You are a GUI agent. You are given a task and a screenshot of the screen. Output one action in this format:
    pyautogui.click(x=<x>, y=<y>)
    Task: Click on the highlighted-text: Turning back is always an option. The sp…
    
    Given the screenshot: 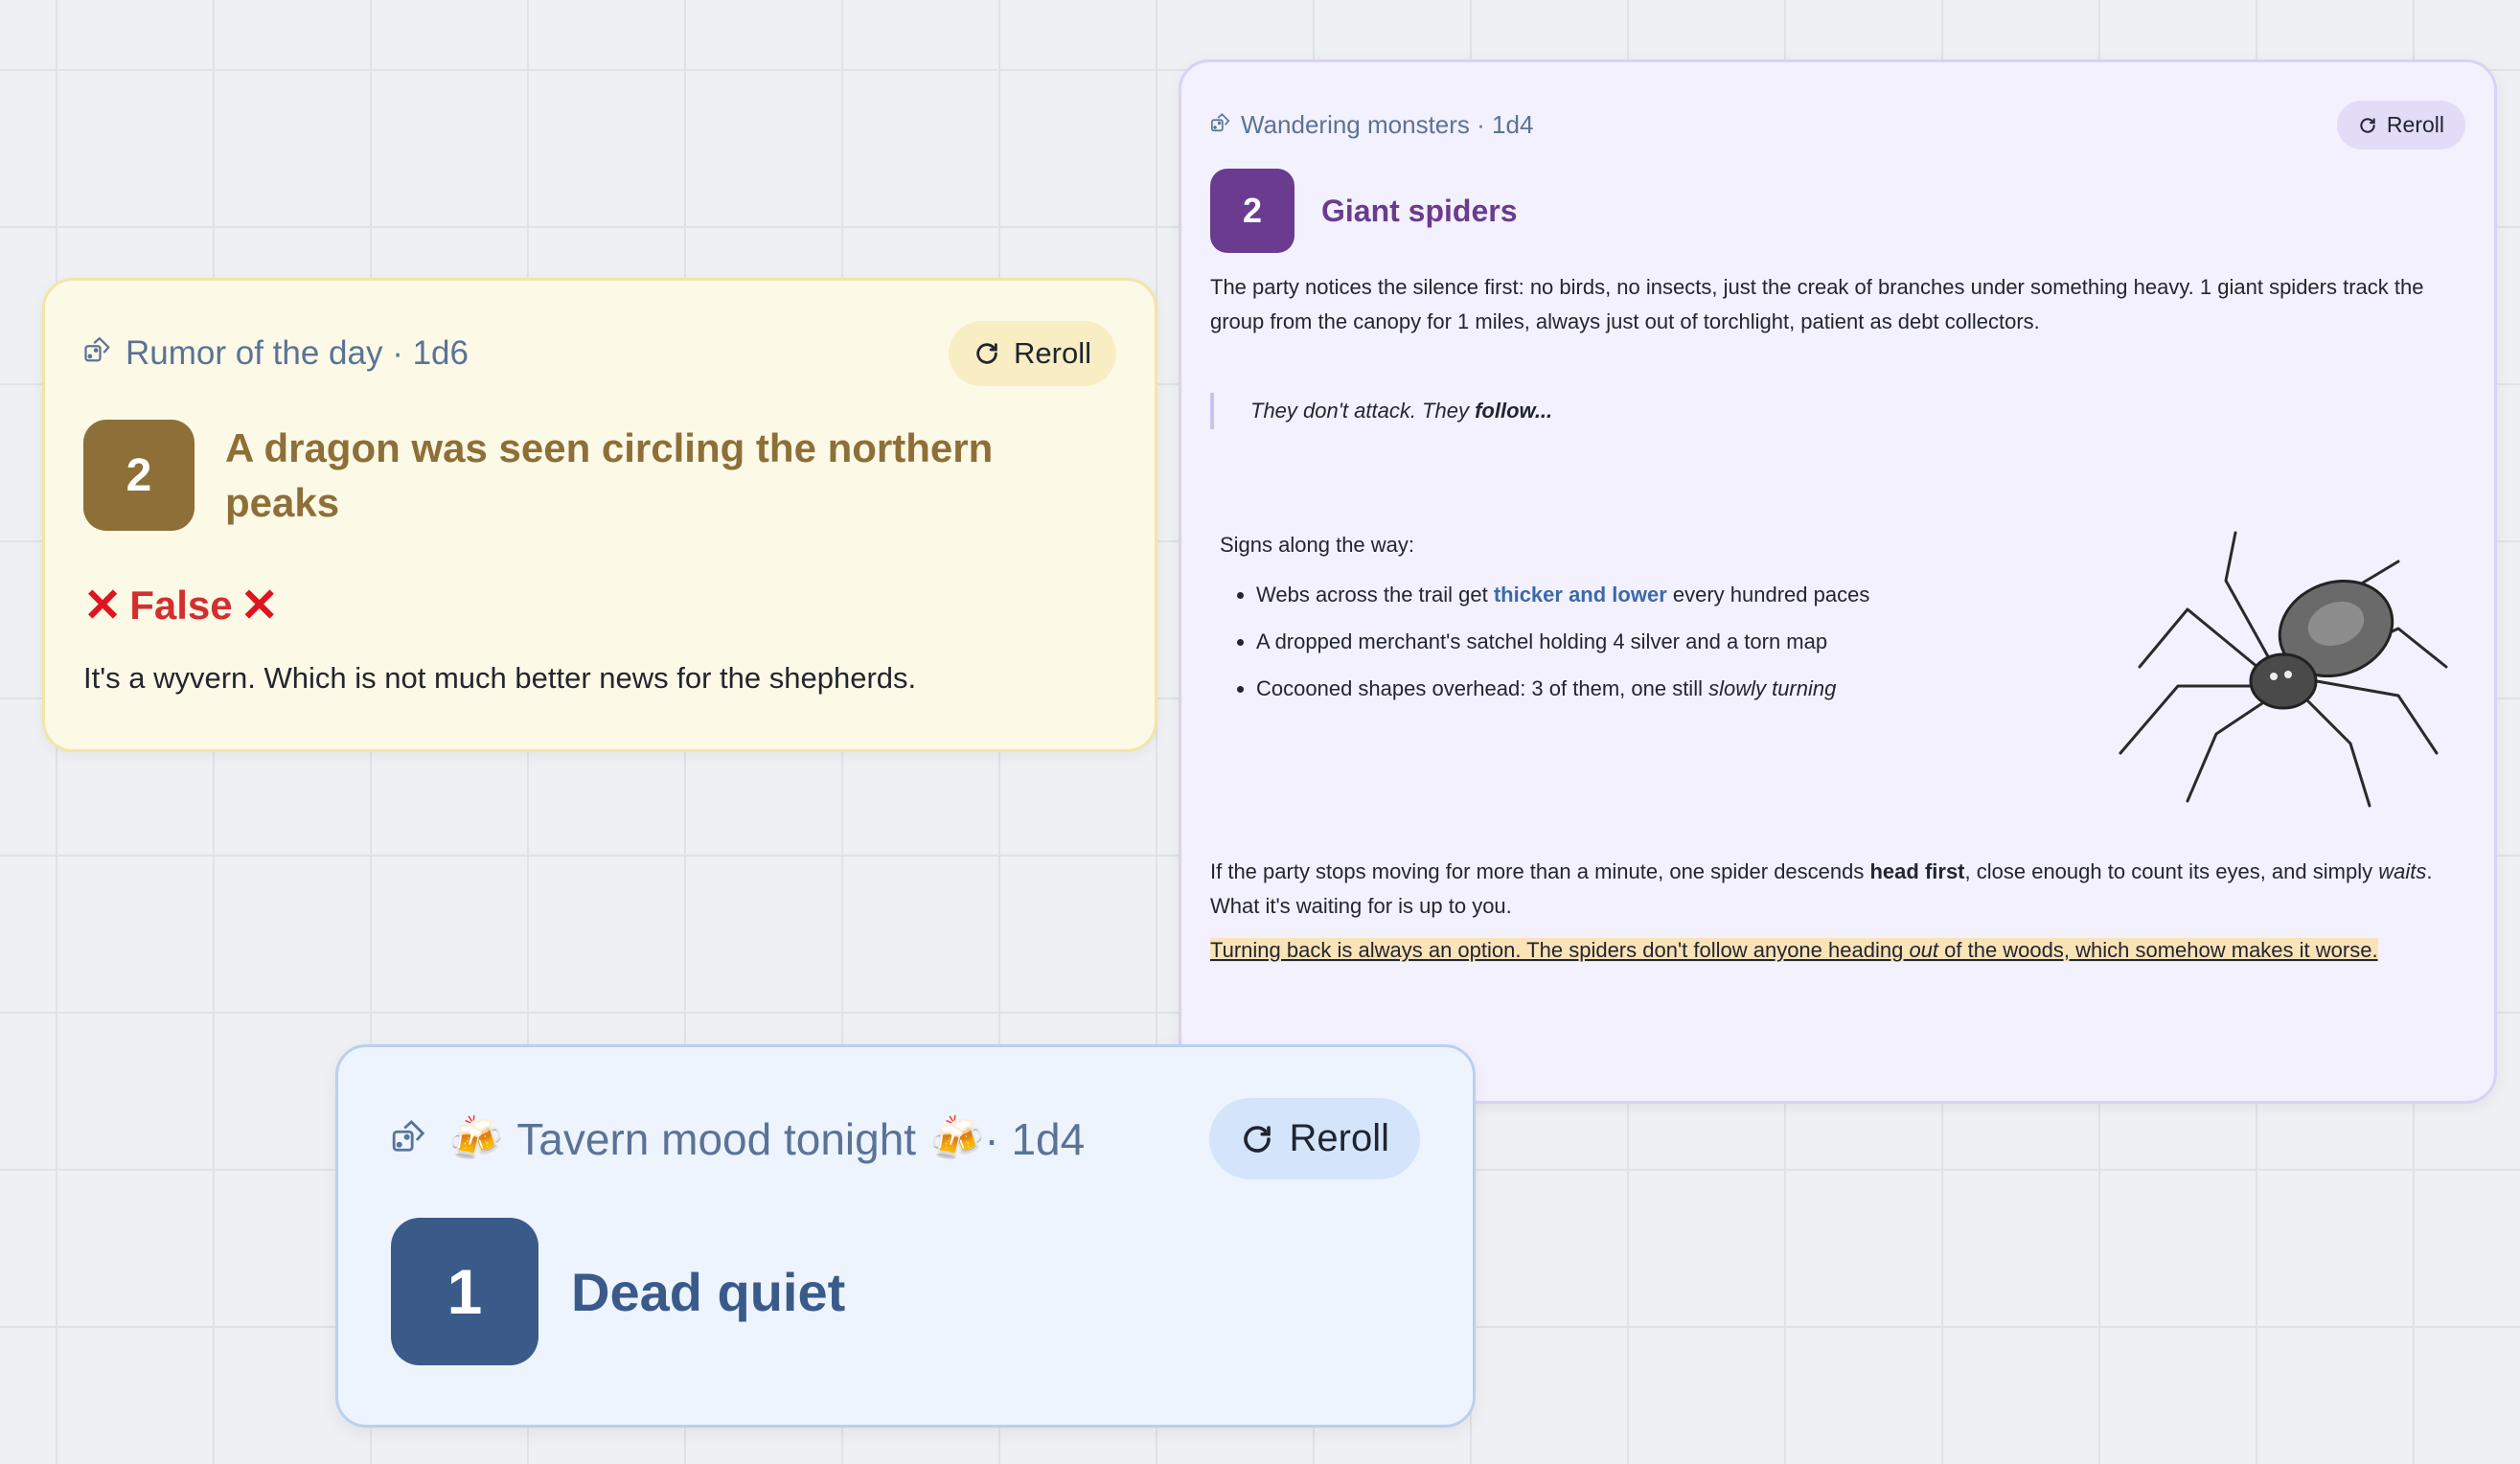 What is the action you would take?
    pyautogui.click(x=1794, y=950)
    